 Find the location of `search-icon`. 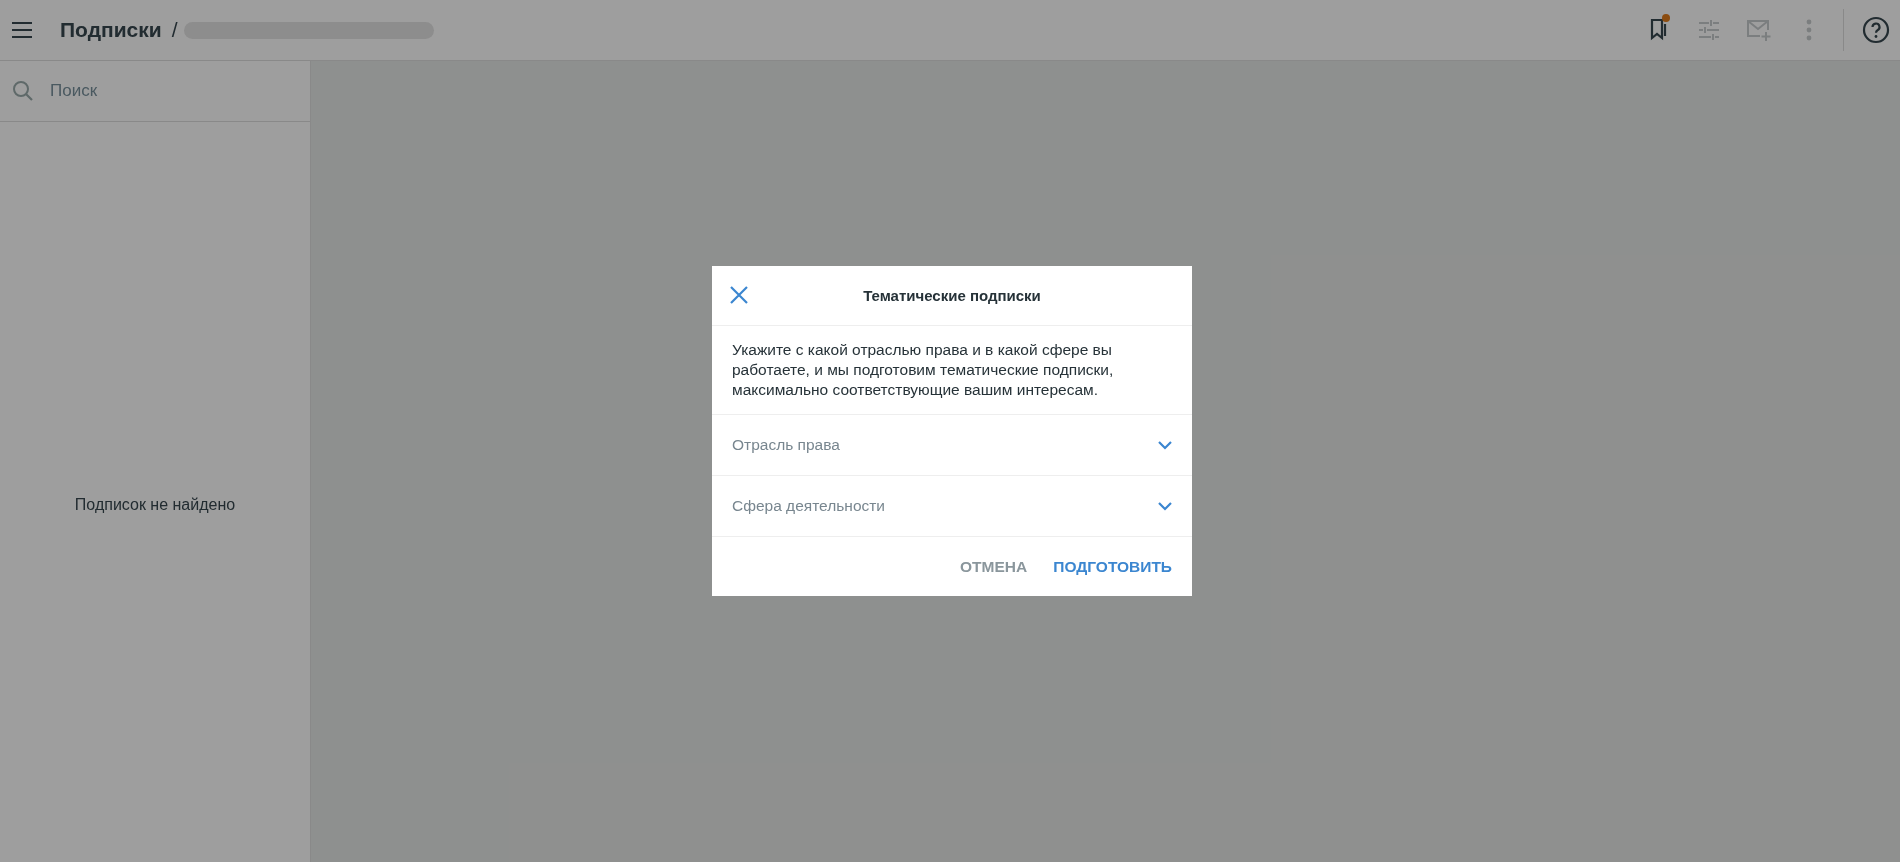

search-icon is located at coordinates (23, 91).